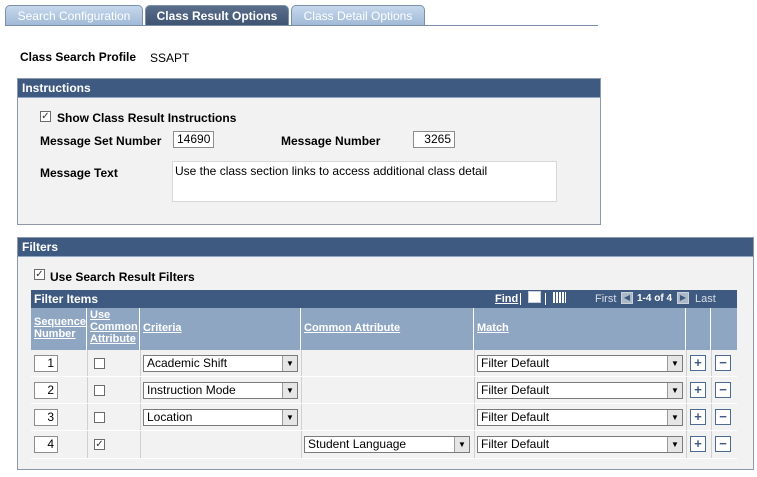  What do you see at coordinates (99, 444) in the screenshot?
I see `use-common-checkbox-4: ✓` at bounding box center [99, 444].